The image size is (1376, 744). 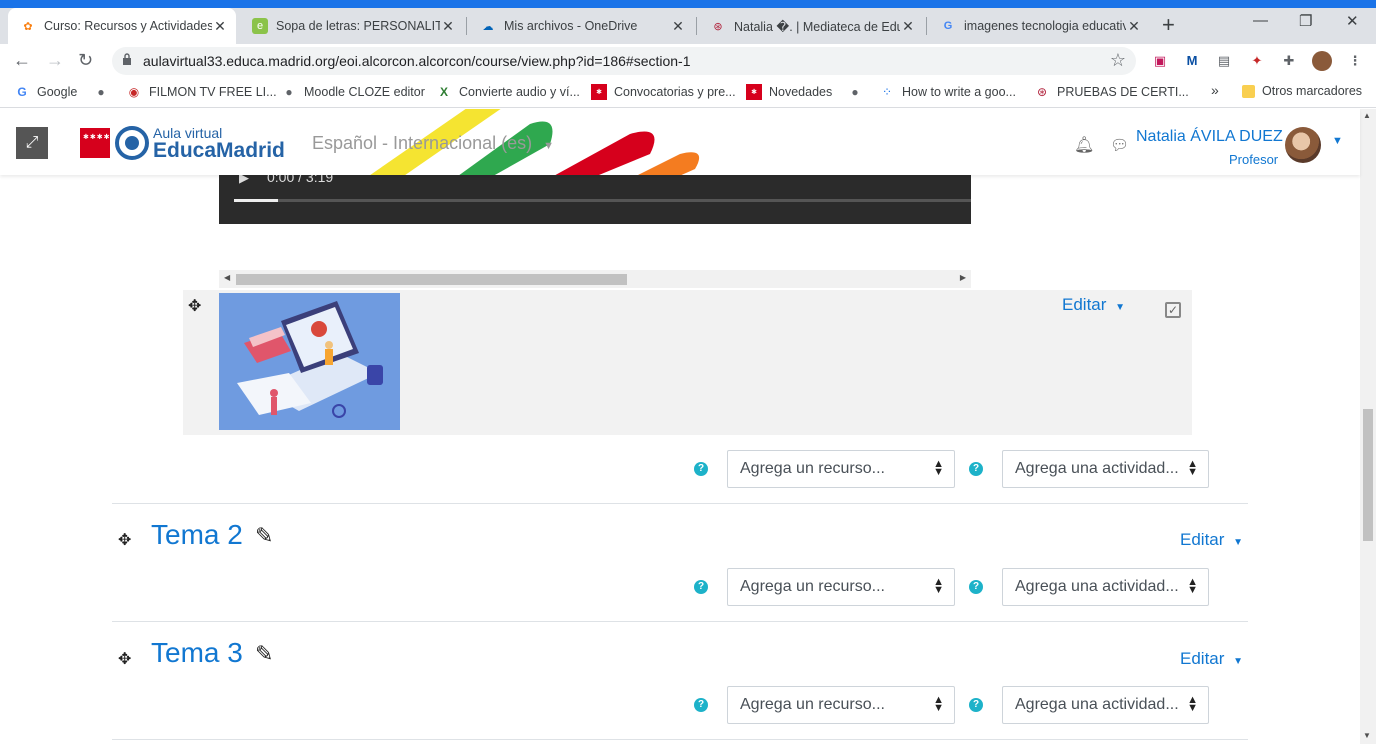 I want to click on logo-title: EducaMadrid, so click(x=219, y=151).